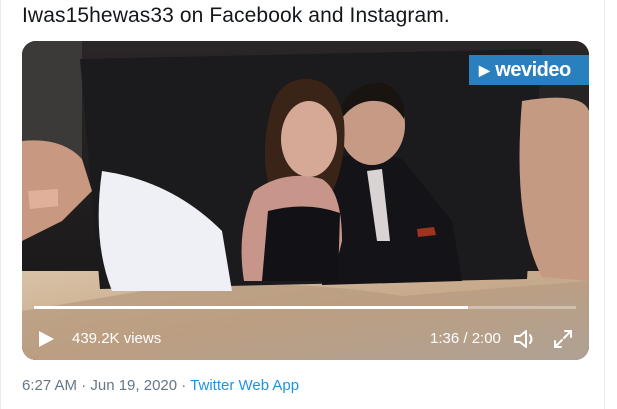 This screenshot has height=409, width=617. I want to click on tweet-text: Iwas15hewas33 on Facebook and Instagram., so click(236, 15).